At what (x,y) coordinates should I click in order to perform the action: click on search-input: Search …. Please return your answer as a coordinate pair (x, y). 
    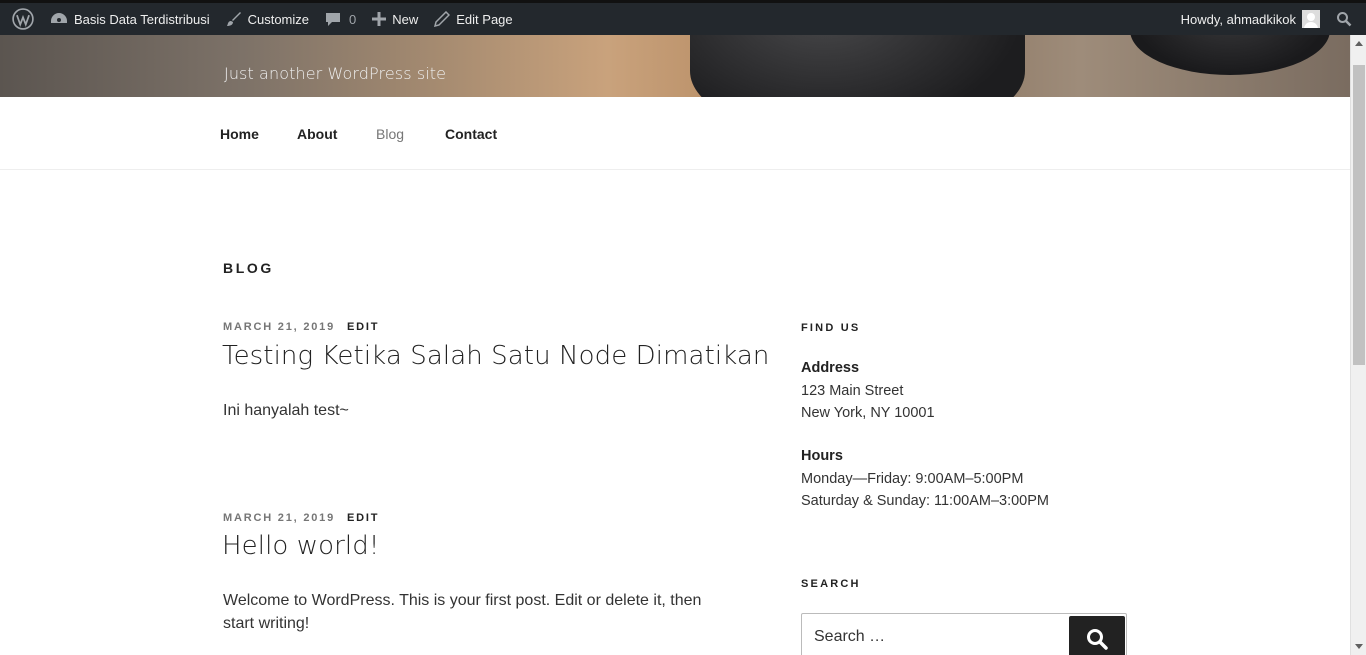
    Looking at the image, I should click on (849, 637).